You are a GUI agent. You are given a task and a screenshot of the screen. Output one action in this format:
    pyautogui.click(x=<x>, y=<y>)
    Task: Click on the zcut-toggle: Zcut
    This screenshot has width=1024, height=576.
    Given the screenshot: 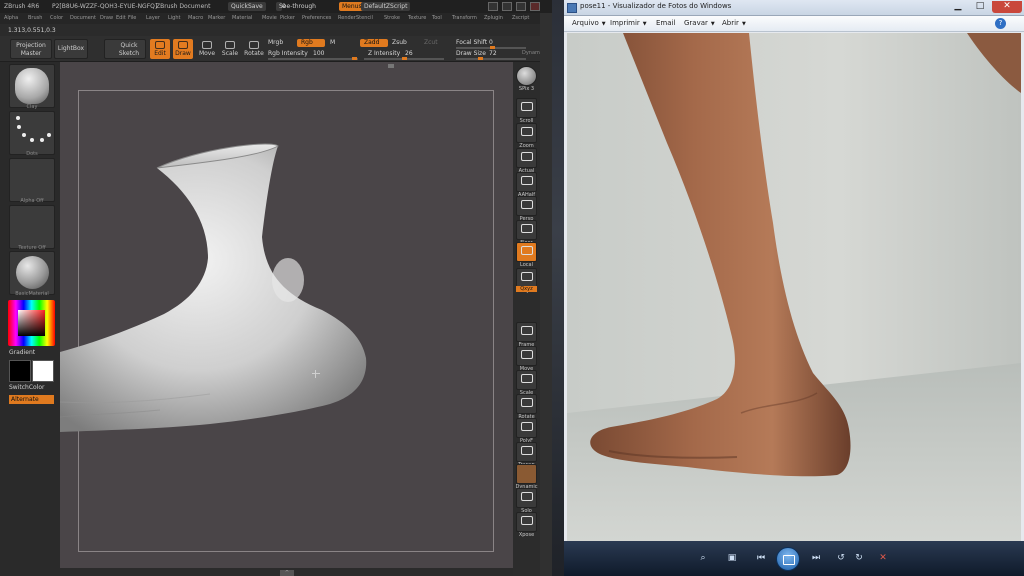 What is the action you would take?
    pyautogui.click(x=431, y=42)
    